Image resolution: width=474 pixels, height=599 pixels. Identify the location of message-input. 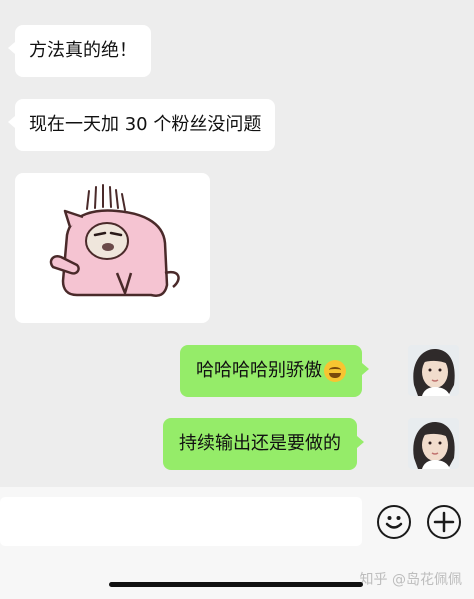
(181, 521).